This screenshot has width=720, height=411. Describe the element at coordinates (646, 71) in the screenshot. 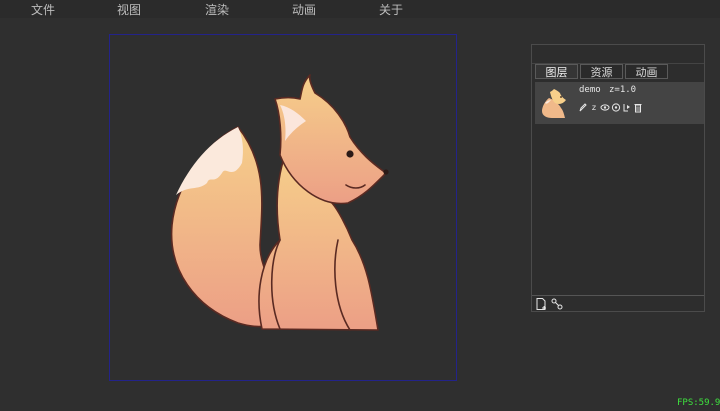

I see `tab-animation: 动画` at that location.